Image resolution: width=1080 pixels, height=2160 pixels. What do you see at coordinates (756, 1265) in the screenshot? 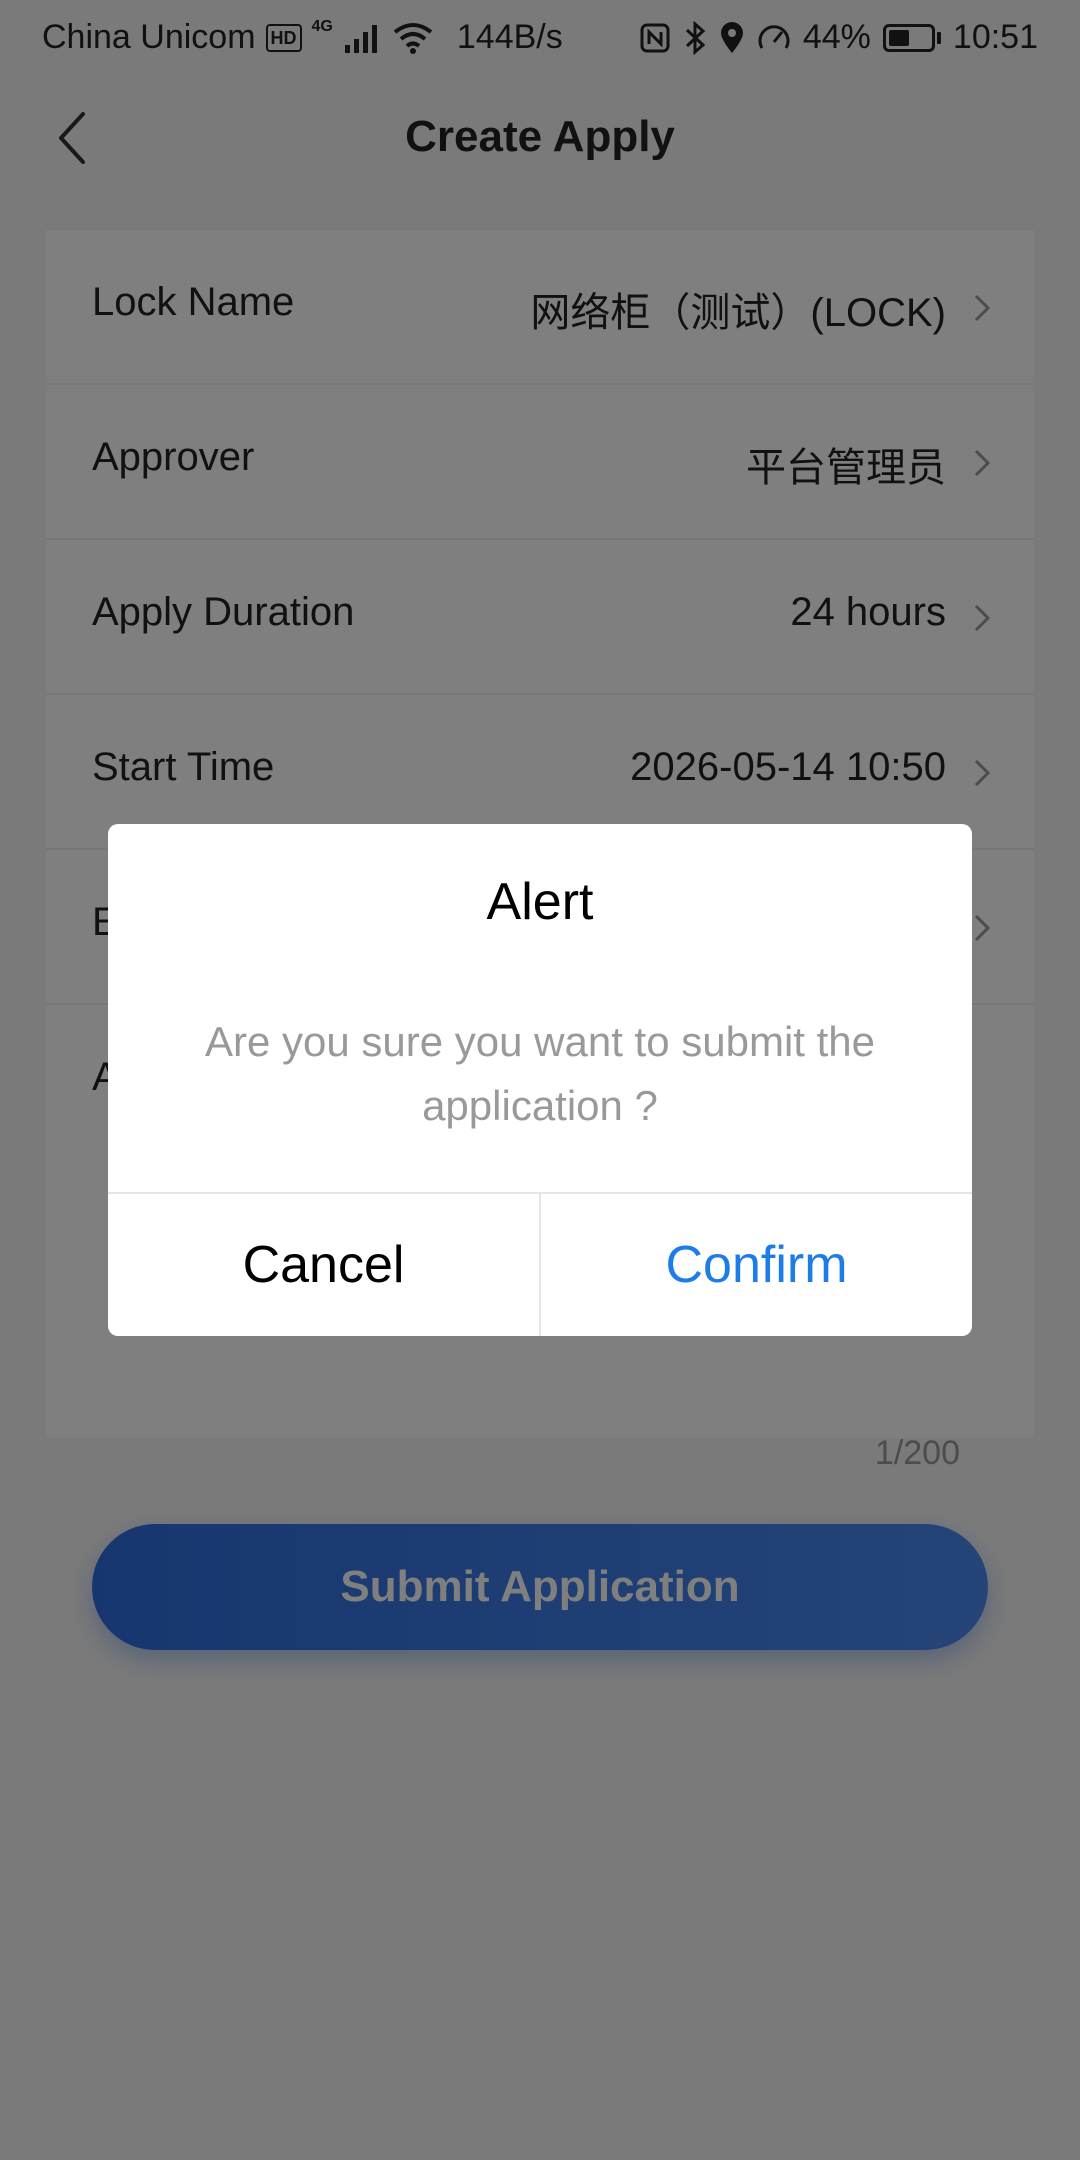
I see `confirm-button: Confirm` at bounding box center [756, 1265].